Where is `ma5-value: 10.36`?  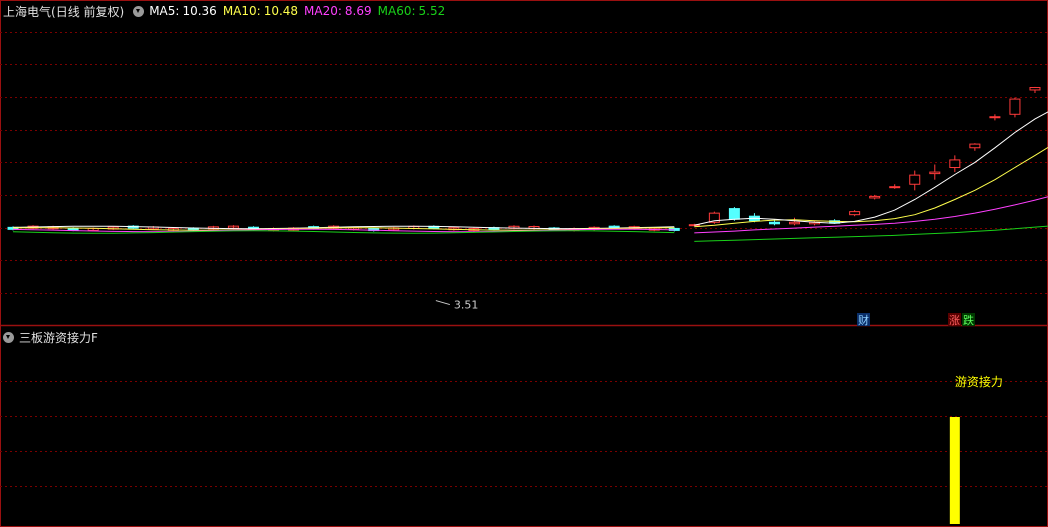 ma5-value: 10.36 is located at coordinates (199, 11).